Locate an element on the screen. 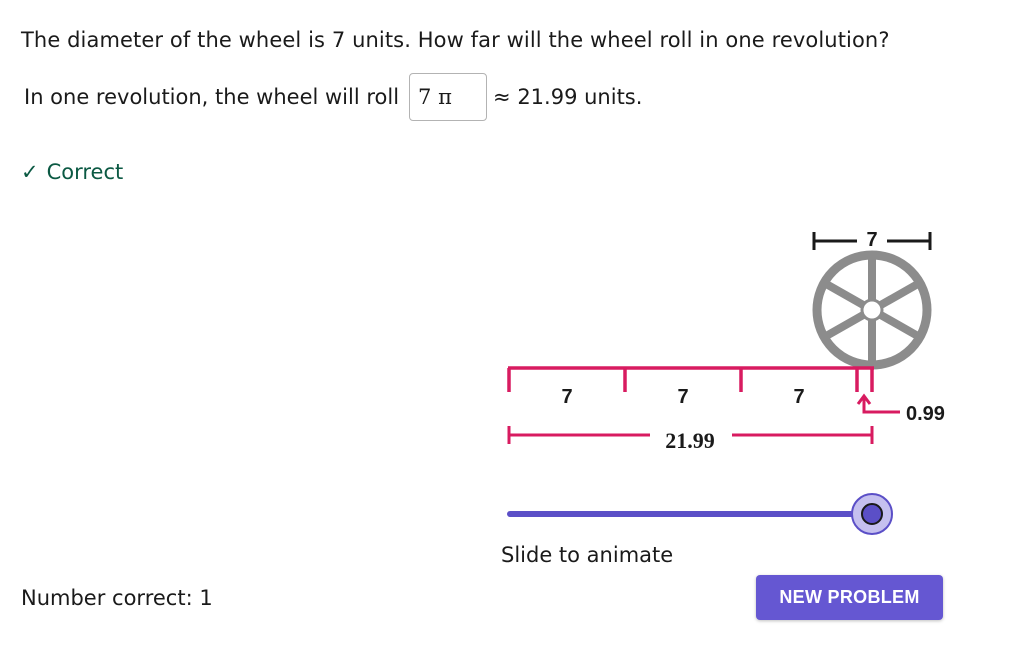  diameter-label: 7 is located at coordinates (871, 240).